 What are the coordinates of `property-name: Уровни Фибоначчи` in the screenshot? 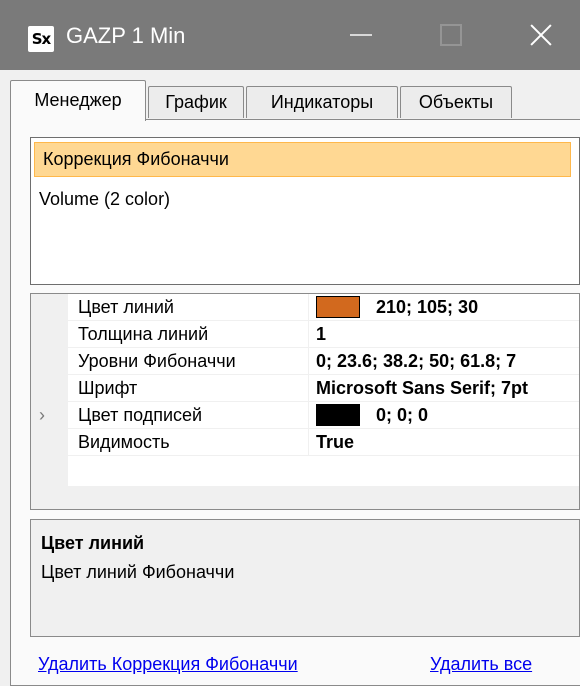 It's located at (157, 361).